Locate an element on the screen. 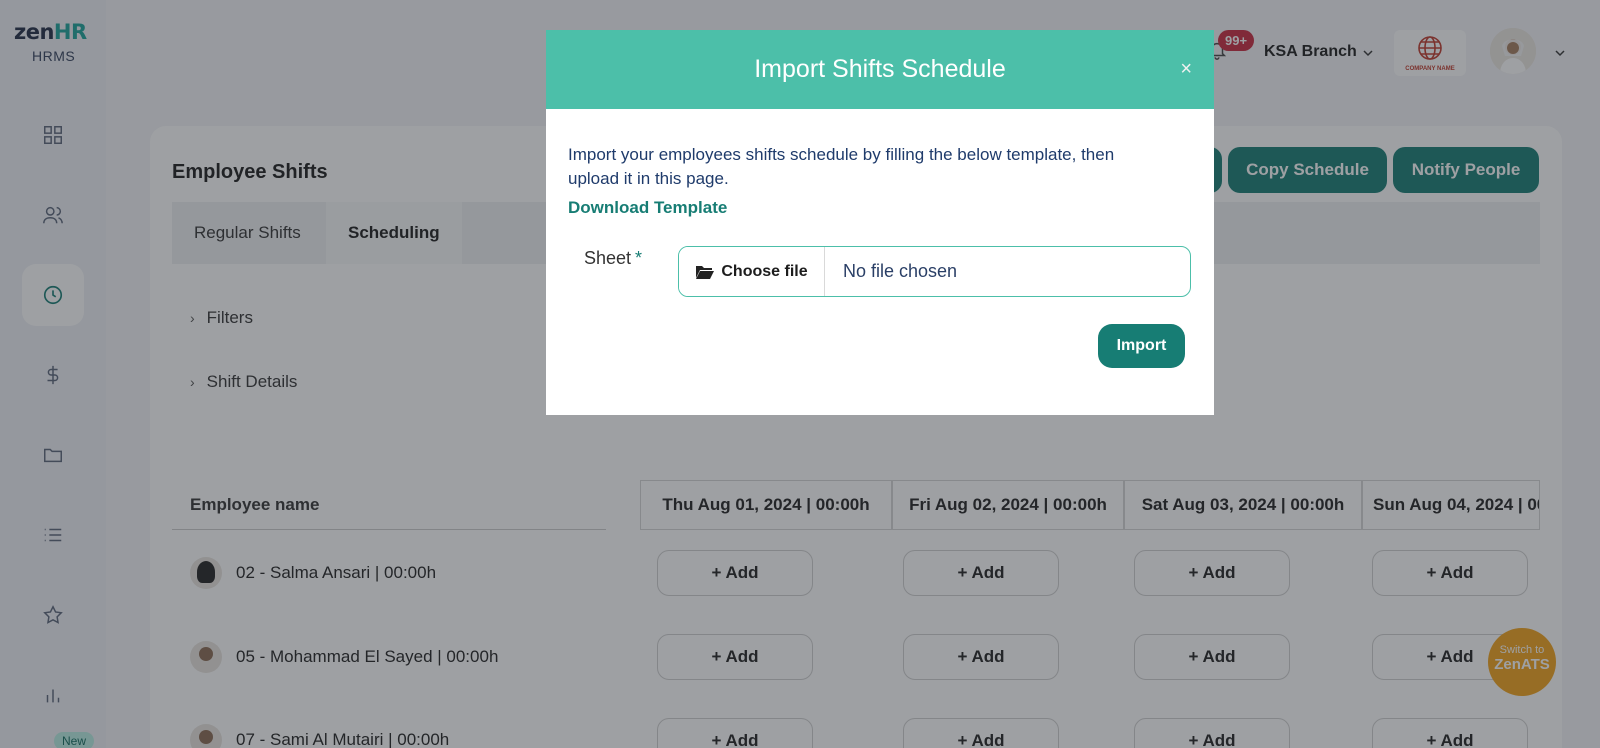 This screenshot has height=748, width=1600. folder-open-icon is located at coordinates (705, 272).